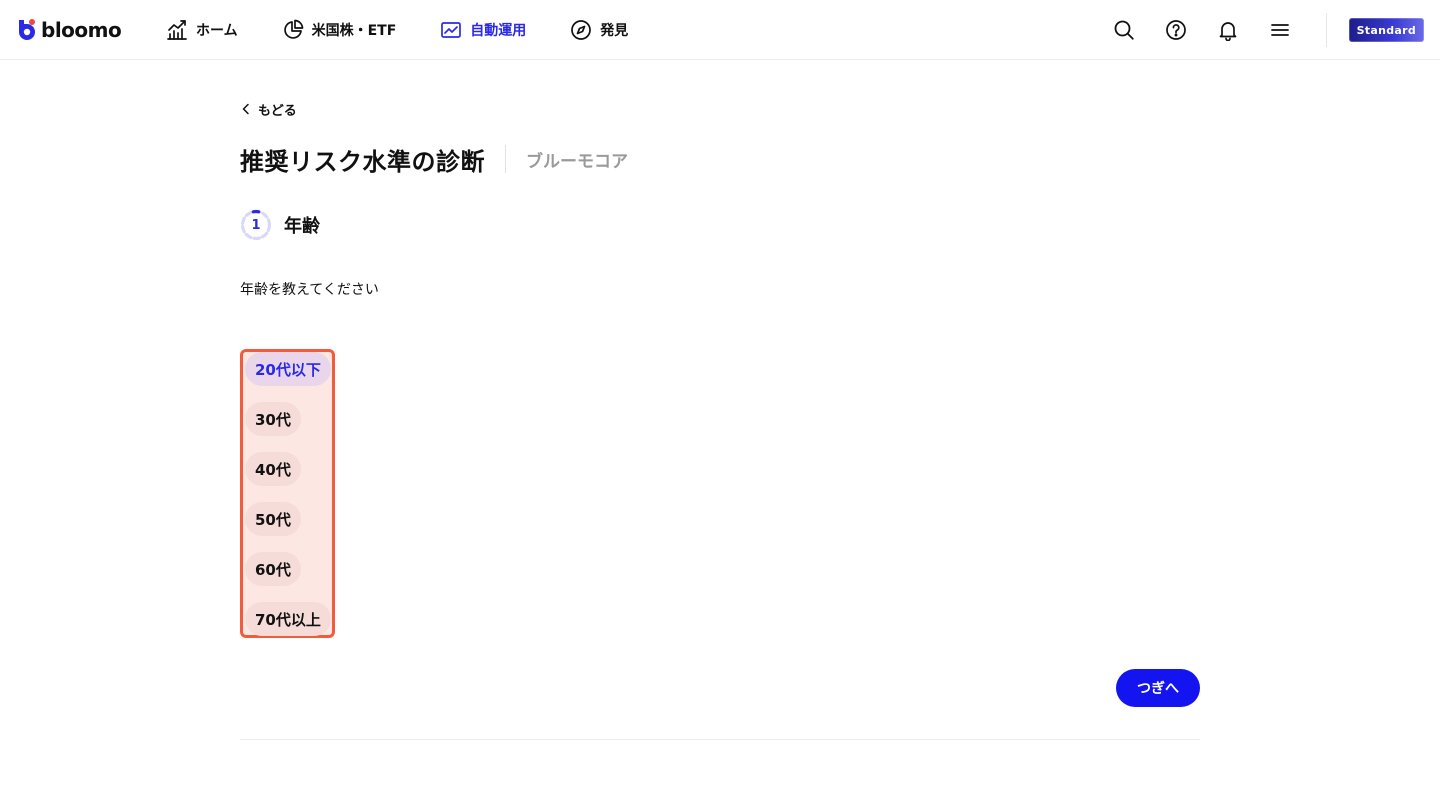 Image resolution: width=1440 pixels, height=800 pixels. What do you see at coordinates (287, 493) in the screenshot?
I see `age-options: 20代以下 30代 40代 50代 60代 70代以上` at bounding box center [287, 493].